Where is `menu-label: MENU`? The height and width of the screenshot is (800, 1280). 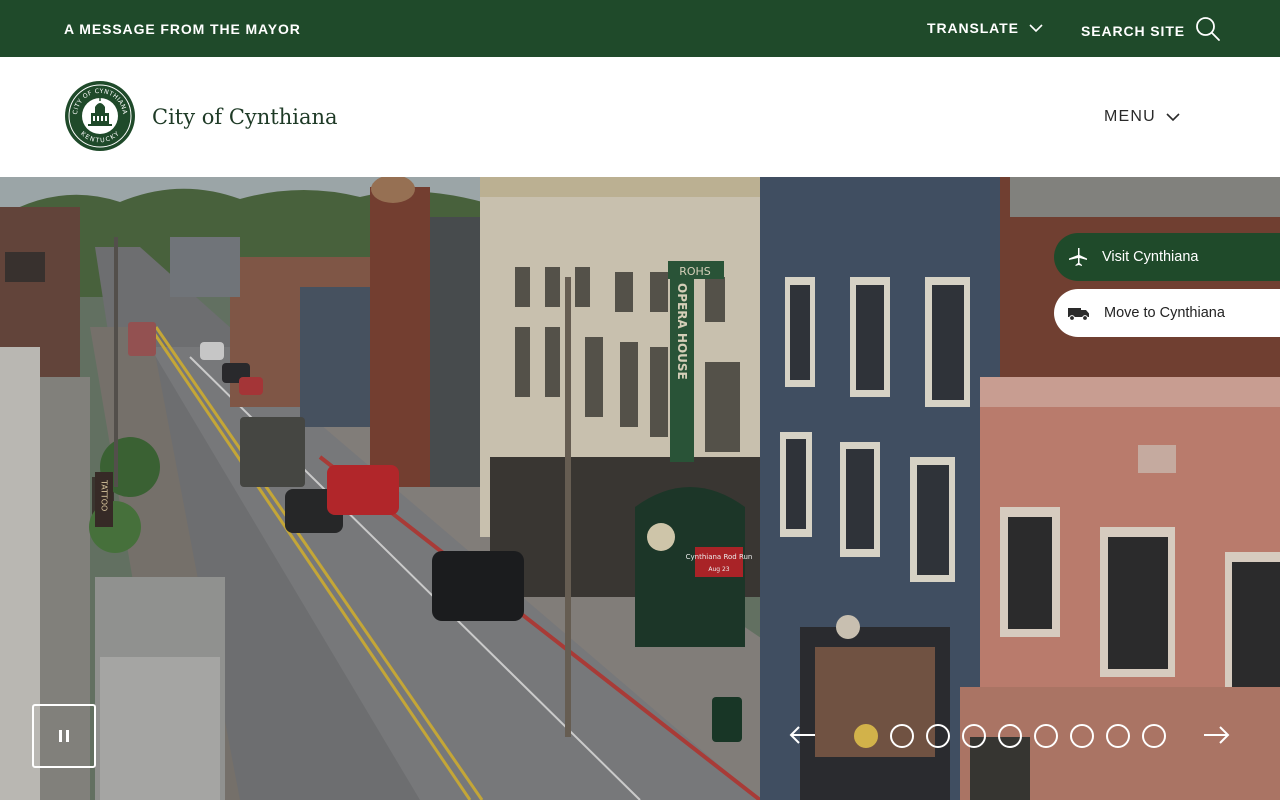
menu-label: MENU is located at coordinates (1130, 116).